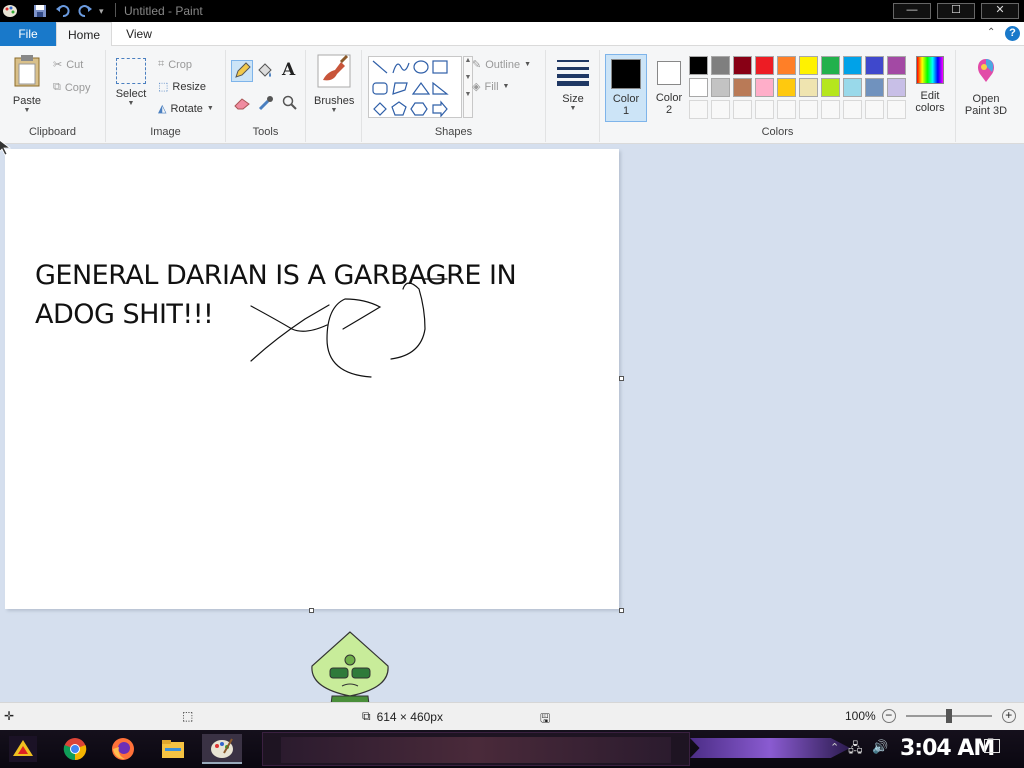 This screenshot has height=768, width=1024. What do you see at coordinates (402, 716) in the screenshot?
I see `canvas-size: ⧉ 614 × 460px` at bounding box center [402, 716].